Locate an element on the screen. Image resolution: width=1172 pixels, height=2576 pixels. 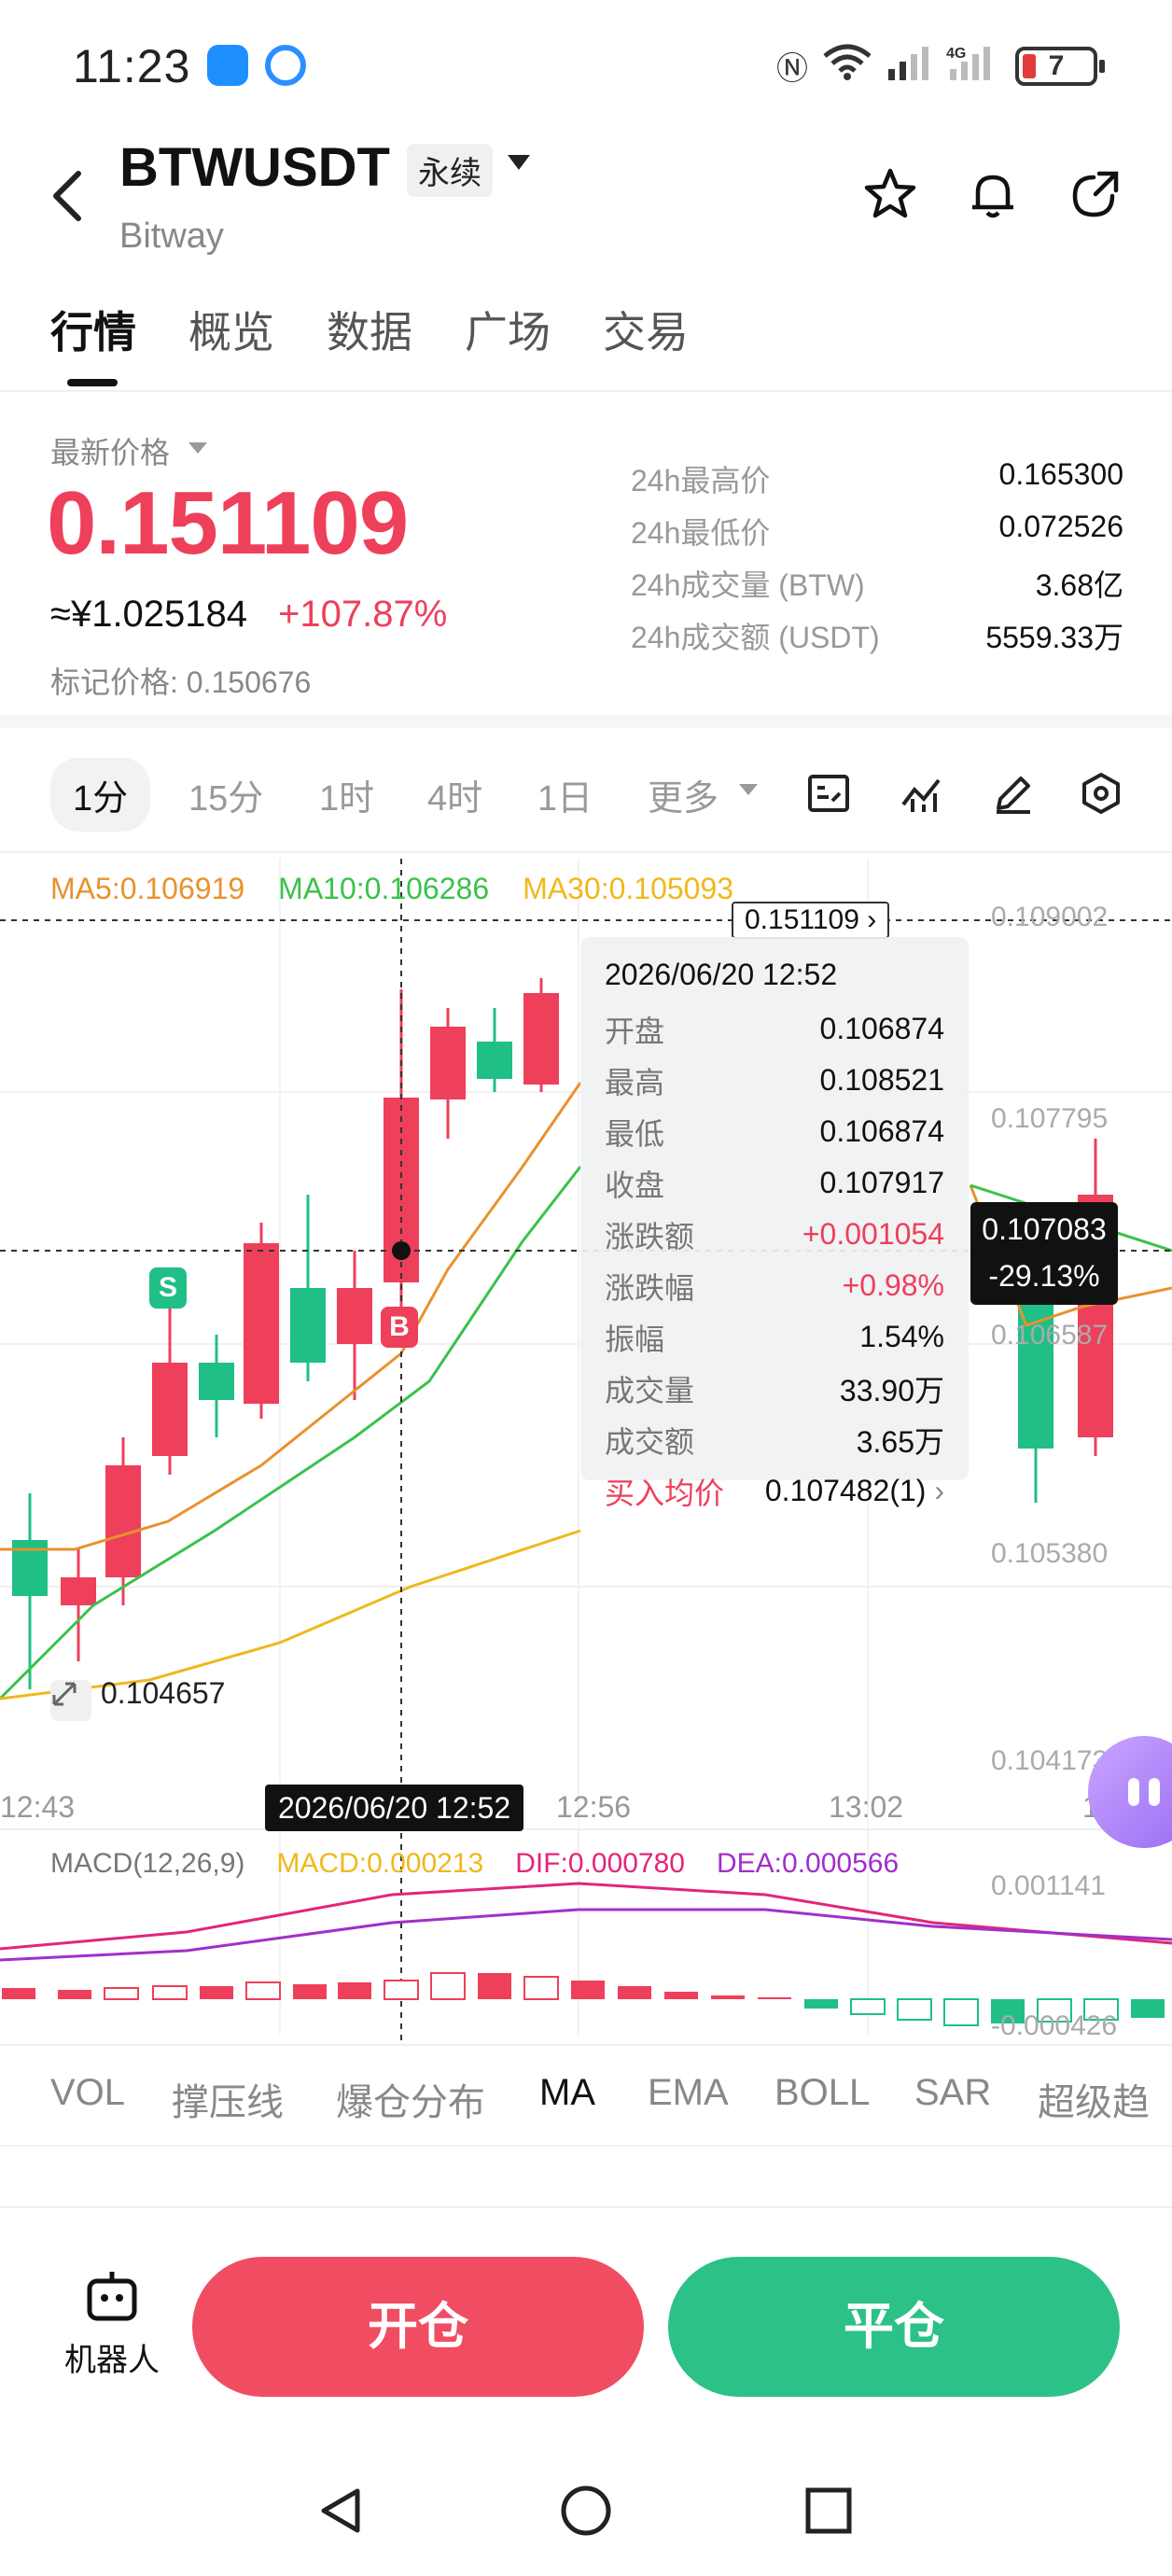
crosshair-time: 2026/06/20 12:52 is located at coordinates (394, 1808).